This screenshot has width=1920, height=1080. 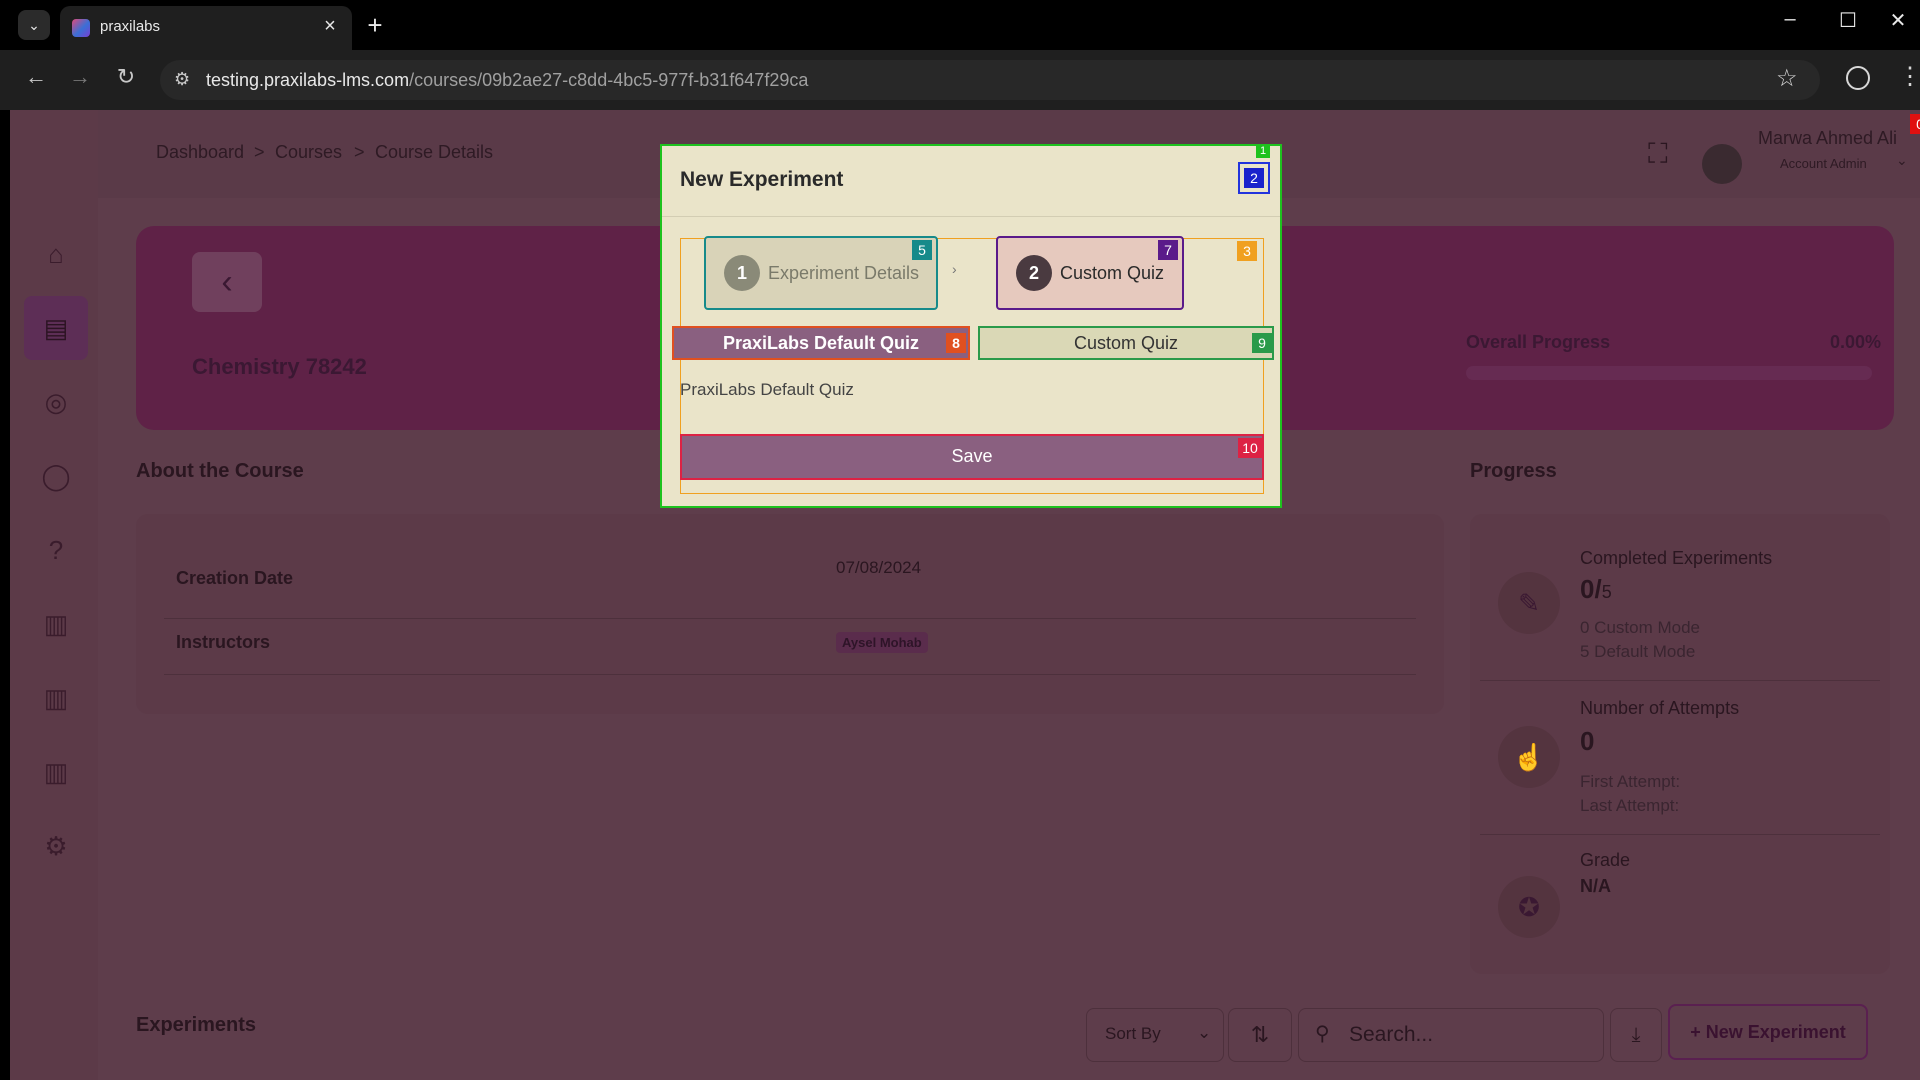 I want to click on breadcrumb-courses: Courses, so click(x=308, y=152).